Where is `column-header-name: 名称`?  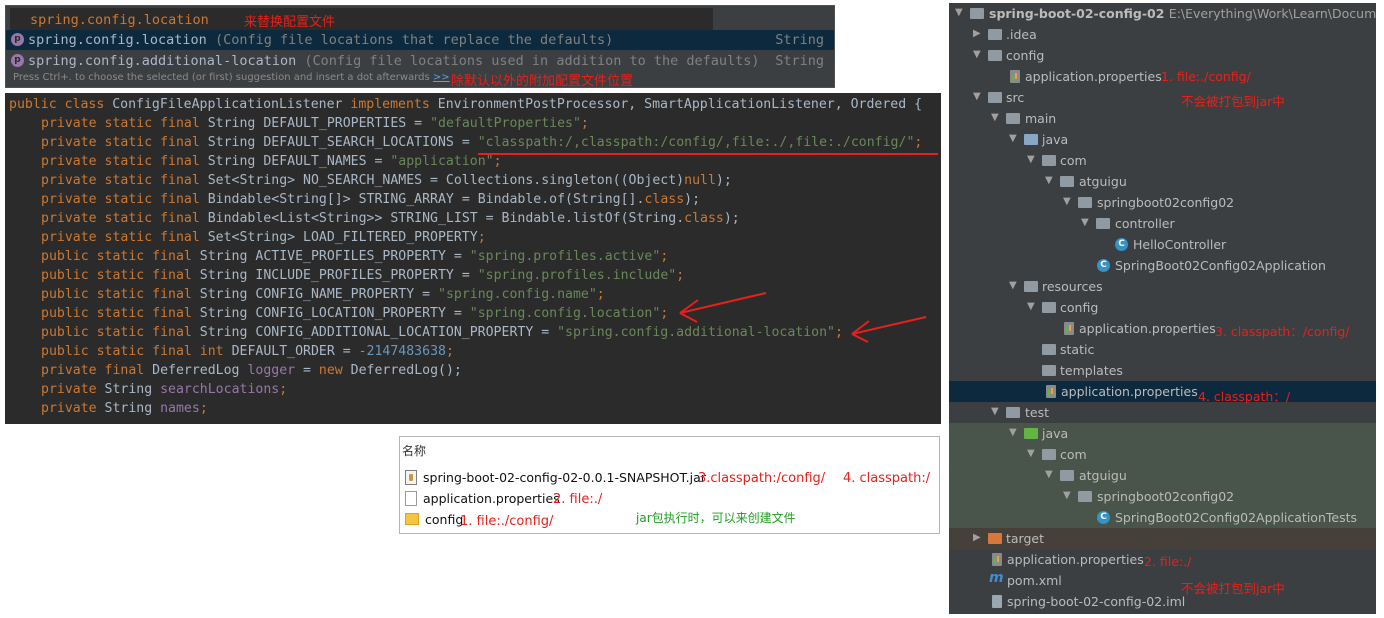 column-header-name: 名称 is located at coordinates (414, 450).